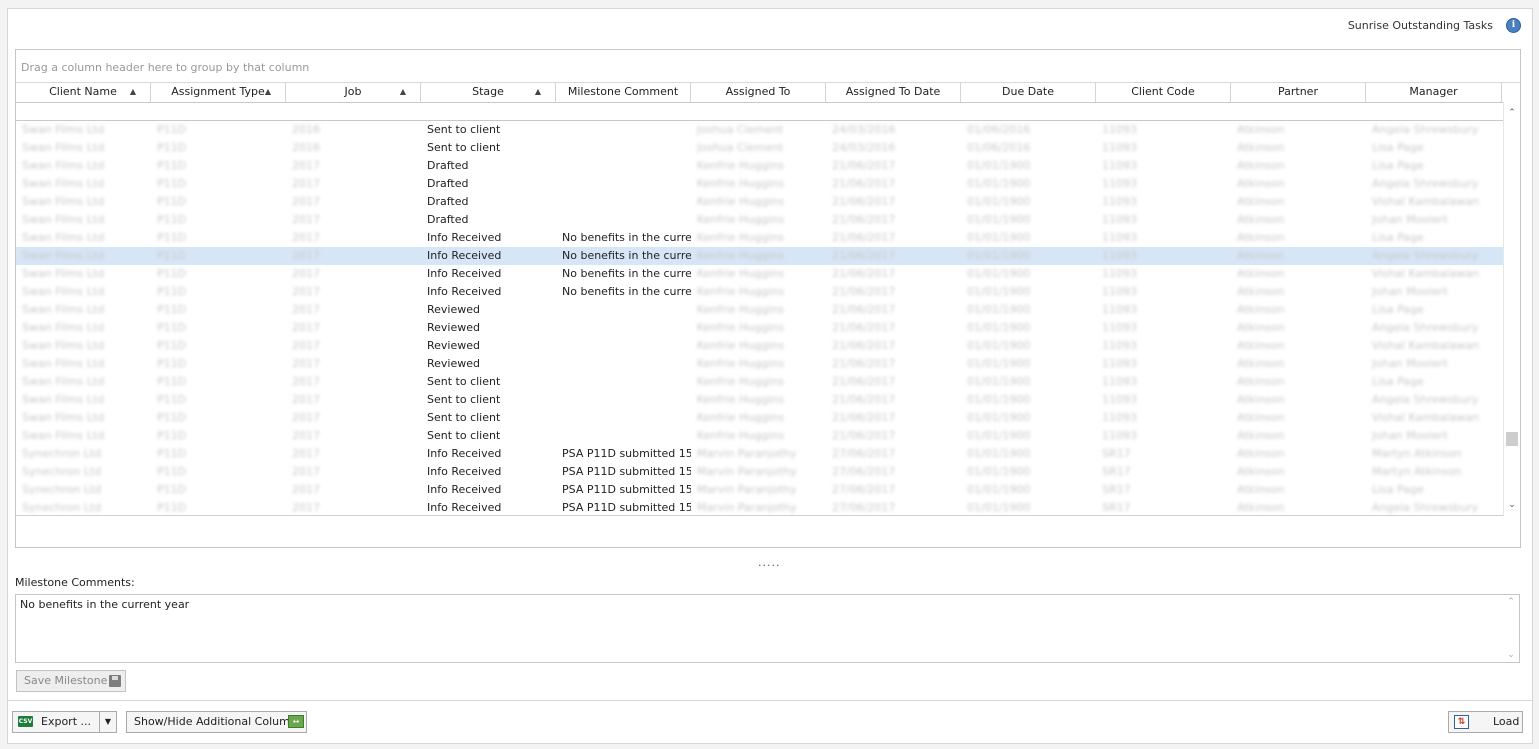 Image resolution: width=1539 pixels, height=749 pixels. What do you see at coordinates (108, 722) in the screenshot?
I see `export-dropdown-button: ▼` at bounding box center [108, 722].